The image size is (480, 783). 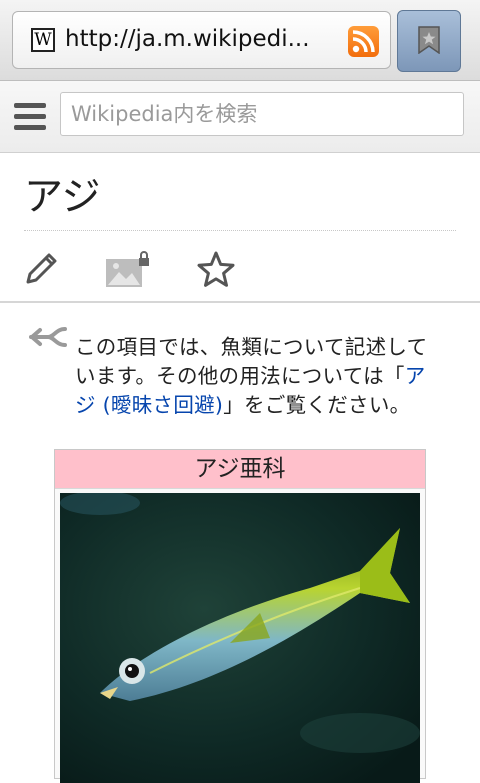 What do you see at coordinates (251, 361) in the screenshot?
I see `hatnote-text: この項目では、魚類について記述しています。その他の用法については「` at bounding box center [251, 361].